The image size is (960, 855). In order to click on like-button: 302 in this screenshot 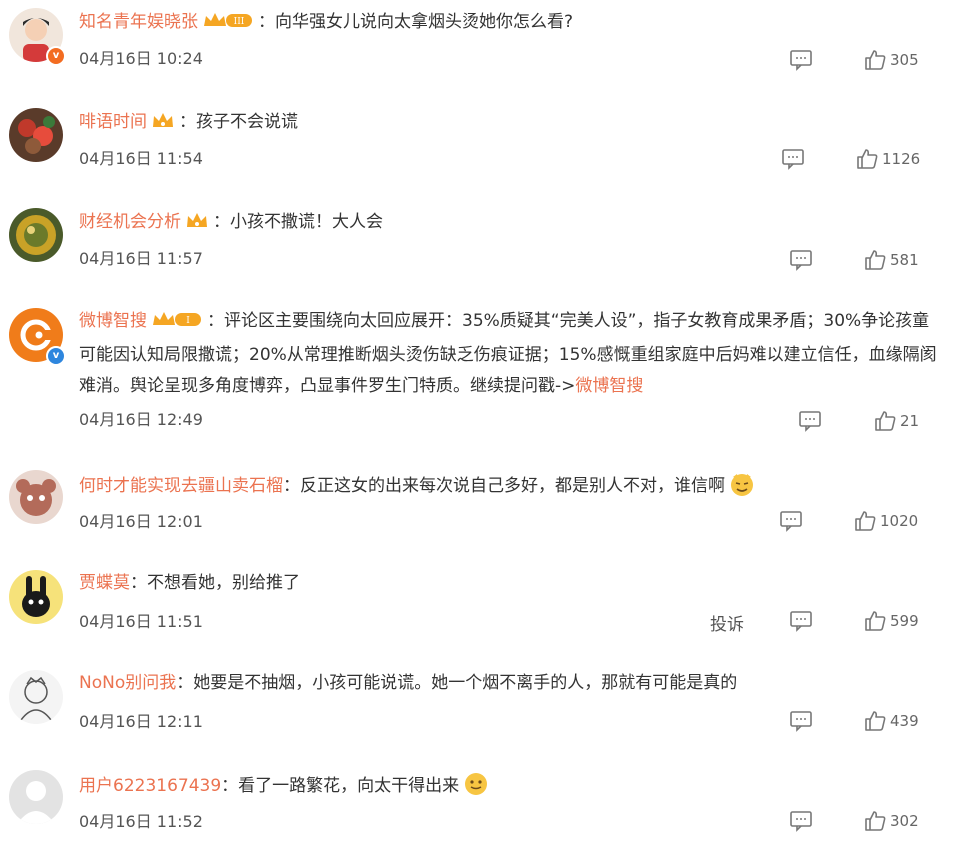, I will do `click(891, 821)`.